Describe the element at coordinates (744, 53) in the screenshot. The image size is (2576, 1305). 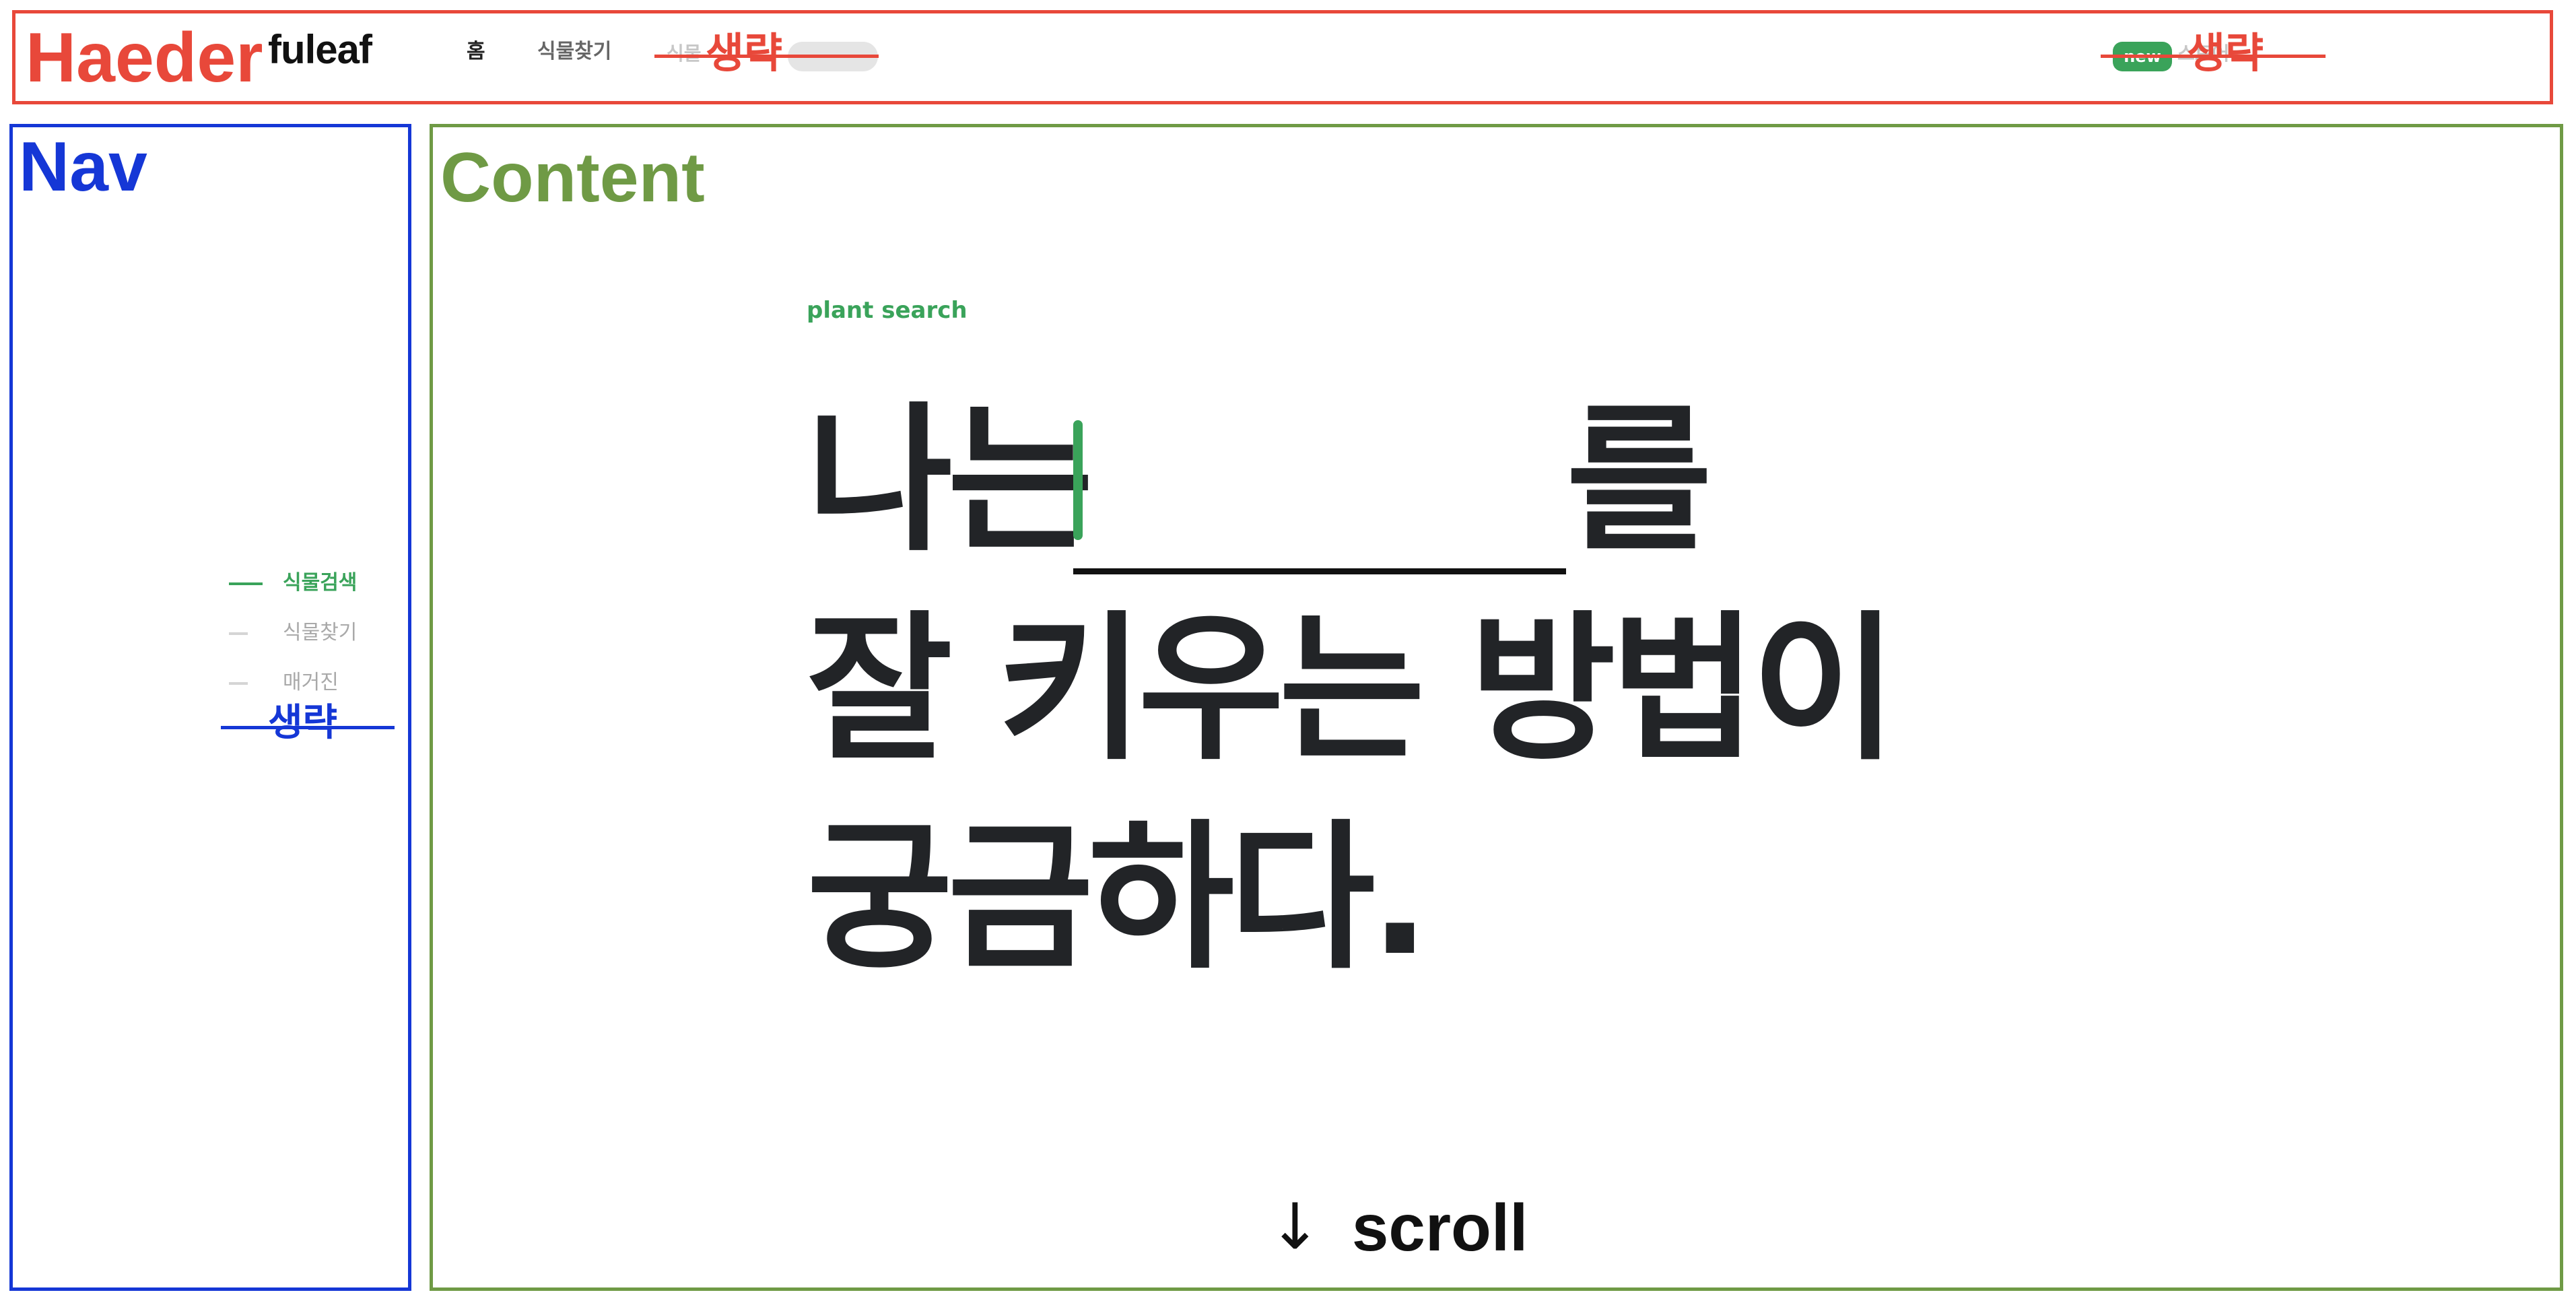
I see `omitted-label-header-left: 생략` at that location.